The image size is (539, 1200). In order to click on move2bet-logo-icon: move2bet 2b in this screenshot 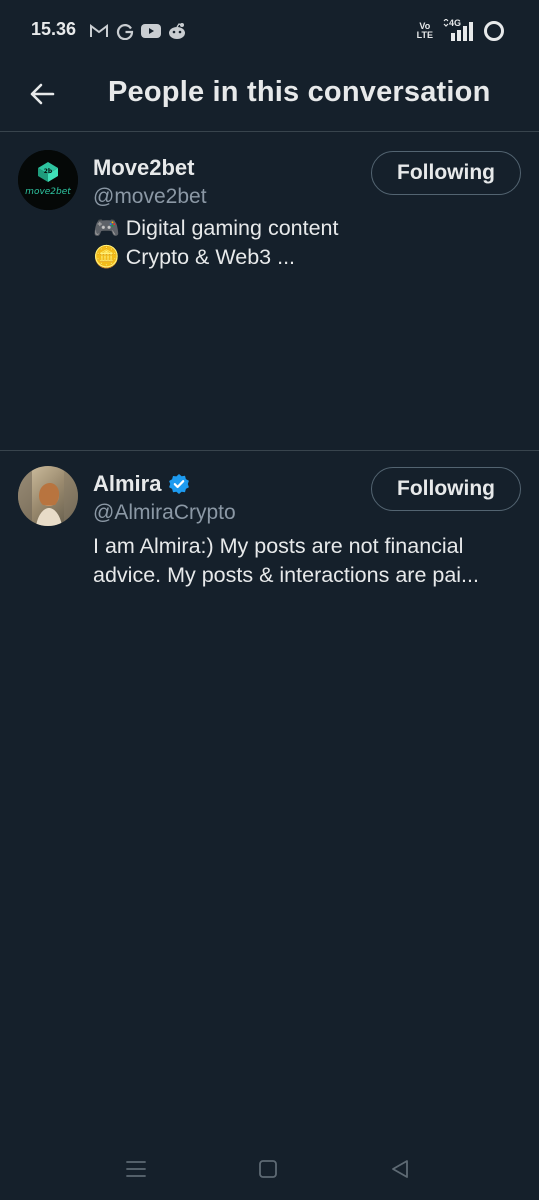, I will do `click(48, 180)`.